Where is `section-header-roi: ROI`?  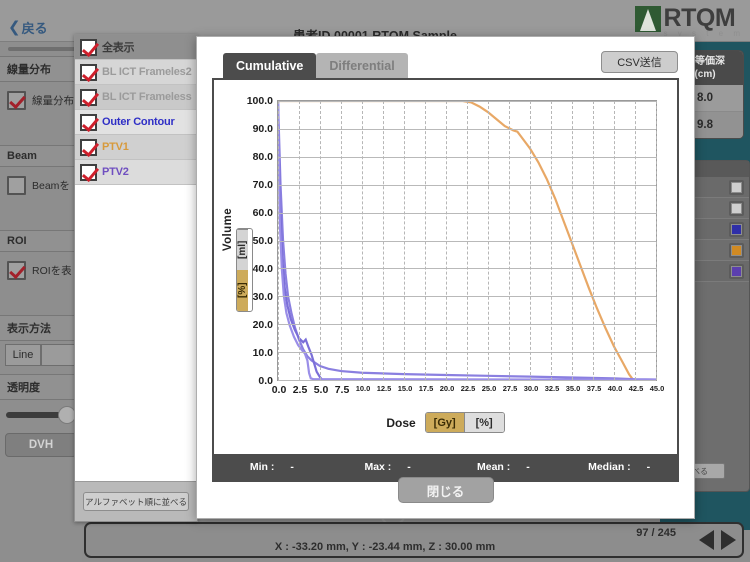
section-header-roi: ROI is located at coordinates (41, 241).